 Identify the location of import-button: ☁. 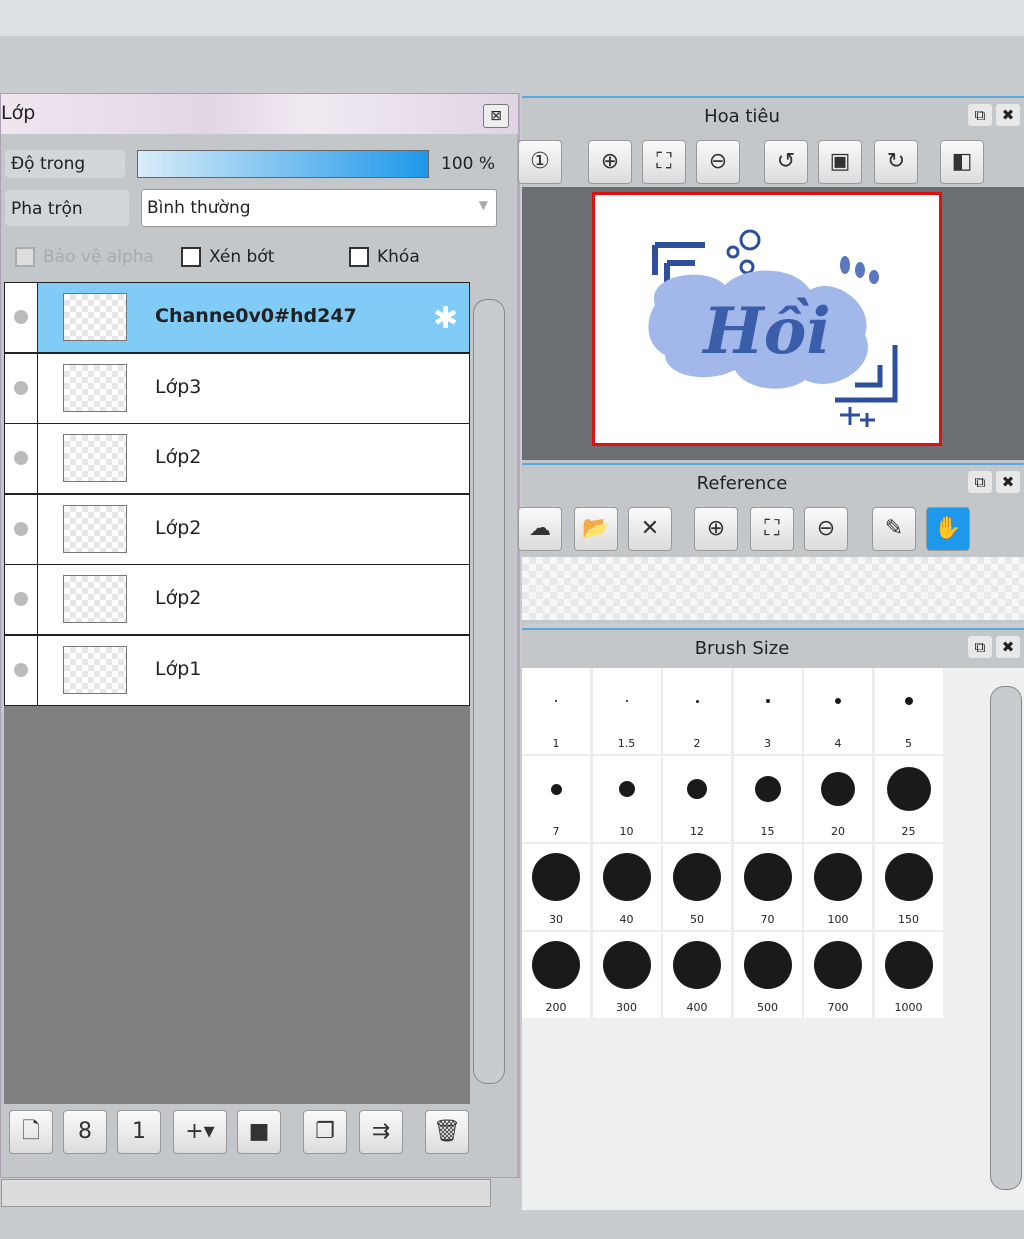
(540, 529).